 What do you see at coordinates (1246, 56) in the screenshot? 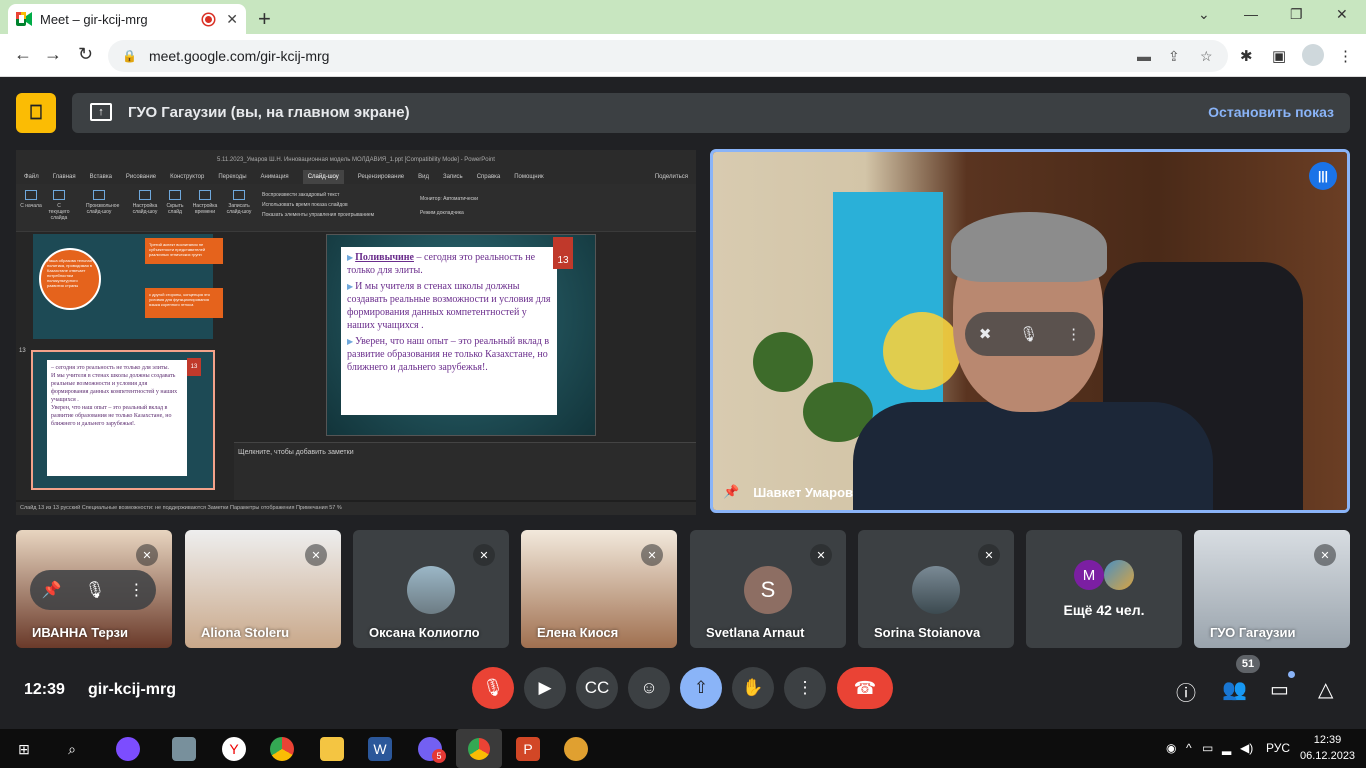
I see `extensions-icon: ✱` at bounding box center [1246, 56].